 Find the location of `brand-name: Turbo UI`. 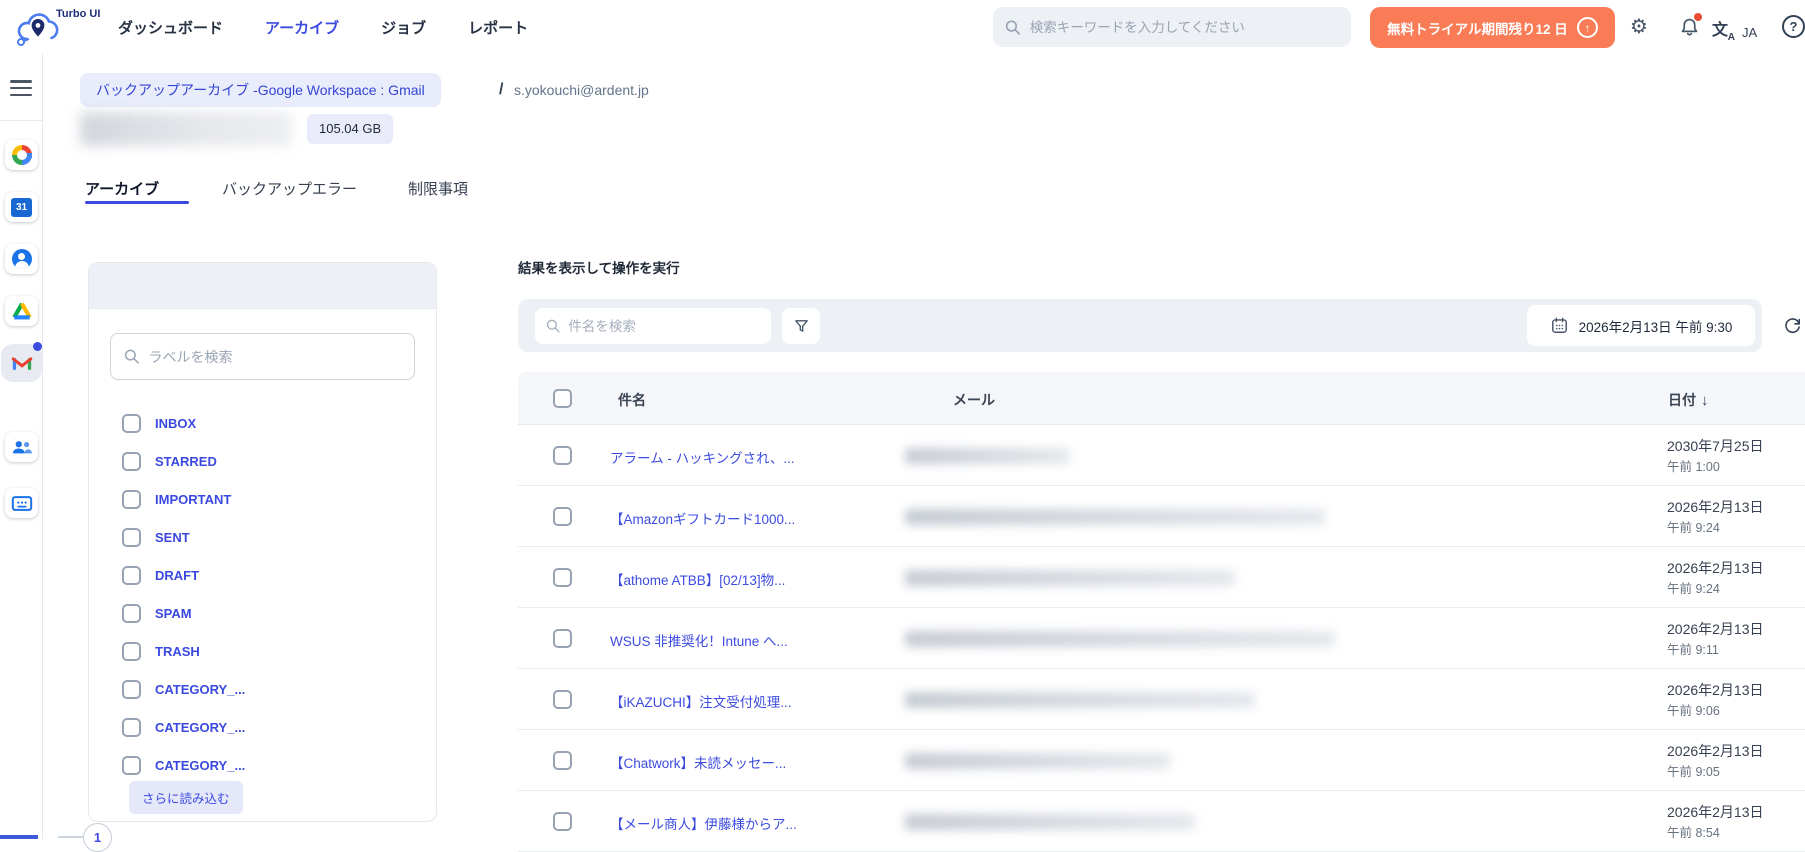

brand-name: Turbo UI is located at coordinates (78, 14).